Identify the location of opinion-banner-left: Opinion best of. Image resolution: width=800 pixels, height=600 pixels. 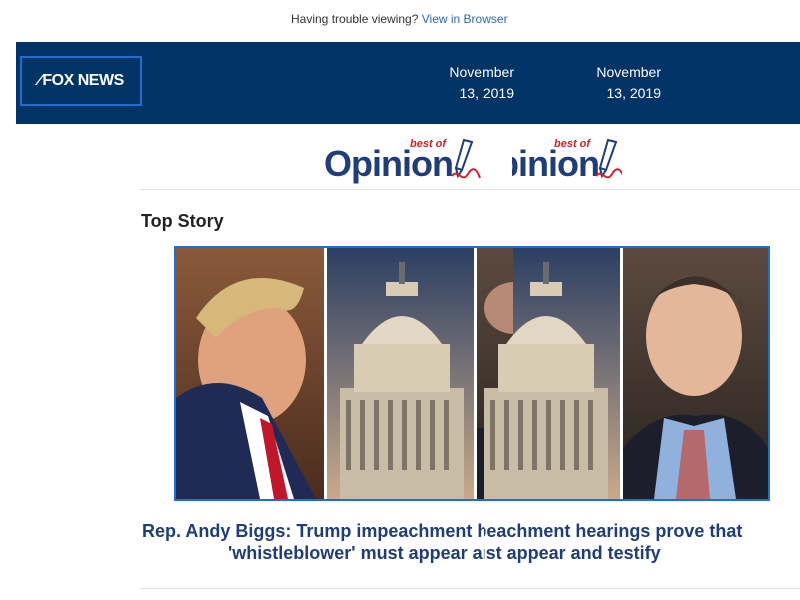
(403, 162).